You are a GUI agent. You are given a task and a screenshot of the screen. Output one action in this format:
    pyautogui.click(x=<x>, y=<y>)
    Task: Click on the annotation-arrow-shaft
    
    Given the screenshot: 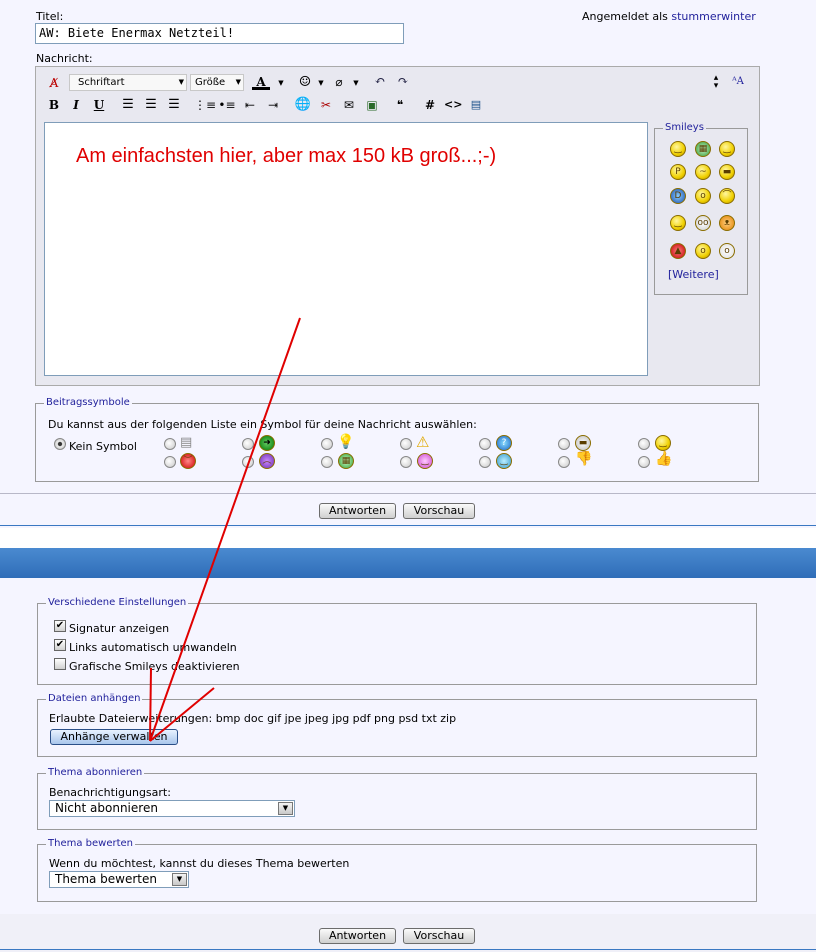 What is the action you would take?
    pyautogui.click(x=225, y=529)
    